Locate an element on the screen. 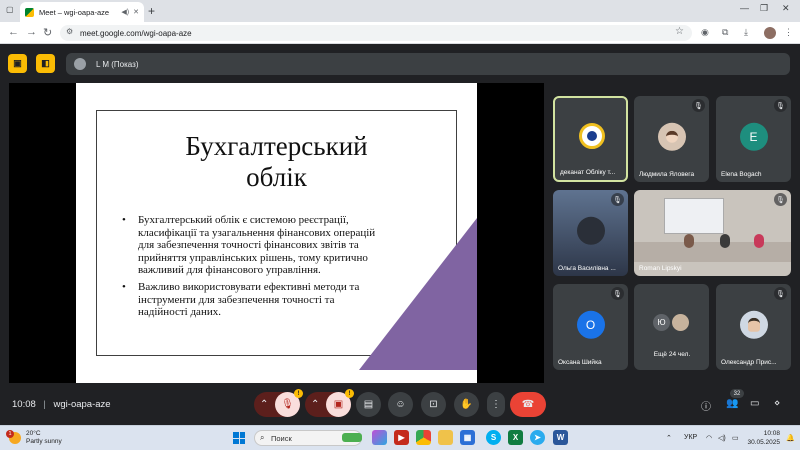 The height and width of the screenshot is (450, 800). menu-dots-icon: ⋮ is located at coordinates (788, 32).